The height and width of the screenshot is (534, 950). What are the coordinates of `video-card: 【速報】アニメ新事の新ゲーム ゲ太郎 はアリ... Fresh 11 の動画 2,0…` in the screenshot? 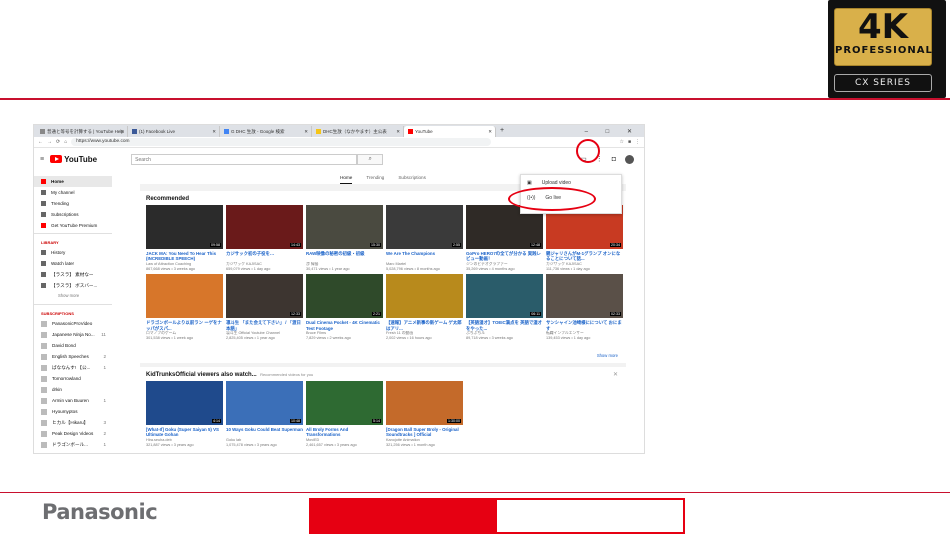 It's located at (424, 307).